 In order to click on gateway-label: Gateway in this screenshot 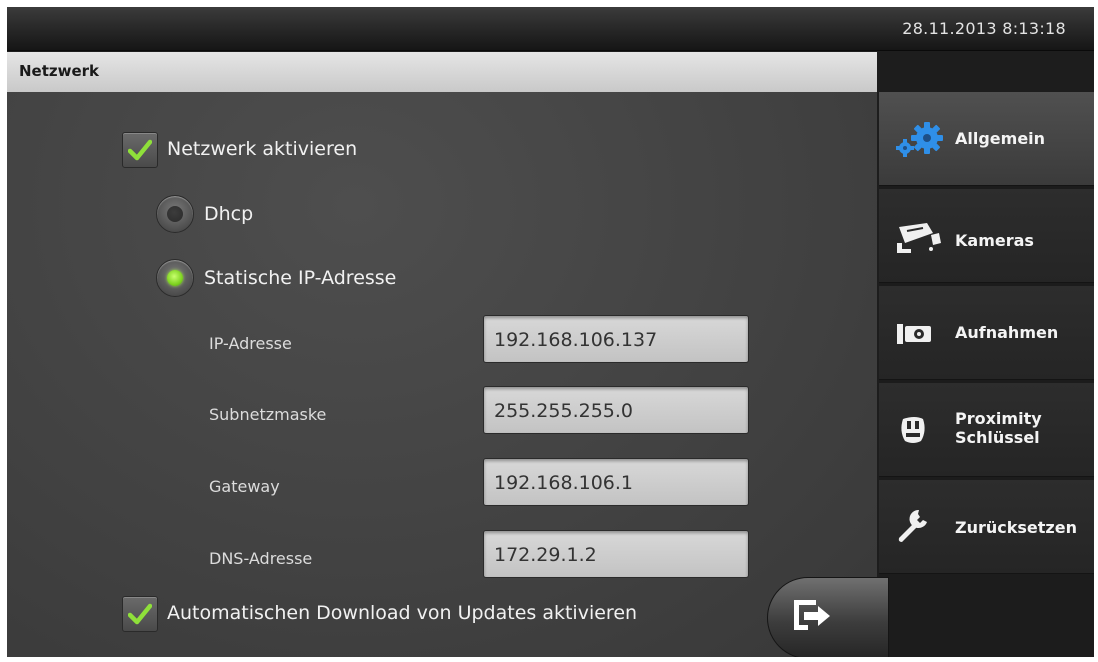, I will do `click(244, 486)`.